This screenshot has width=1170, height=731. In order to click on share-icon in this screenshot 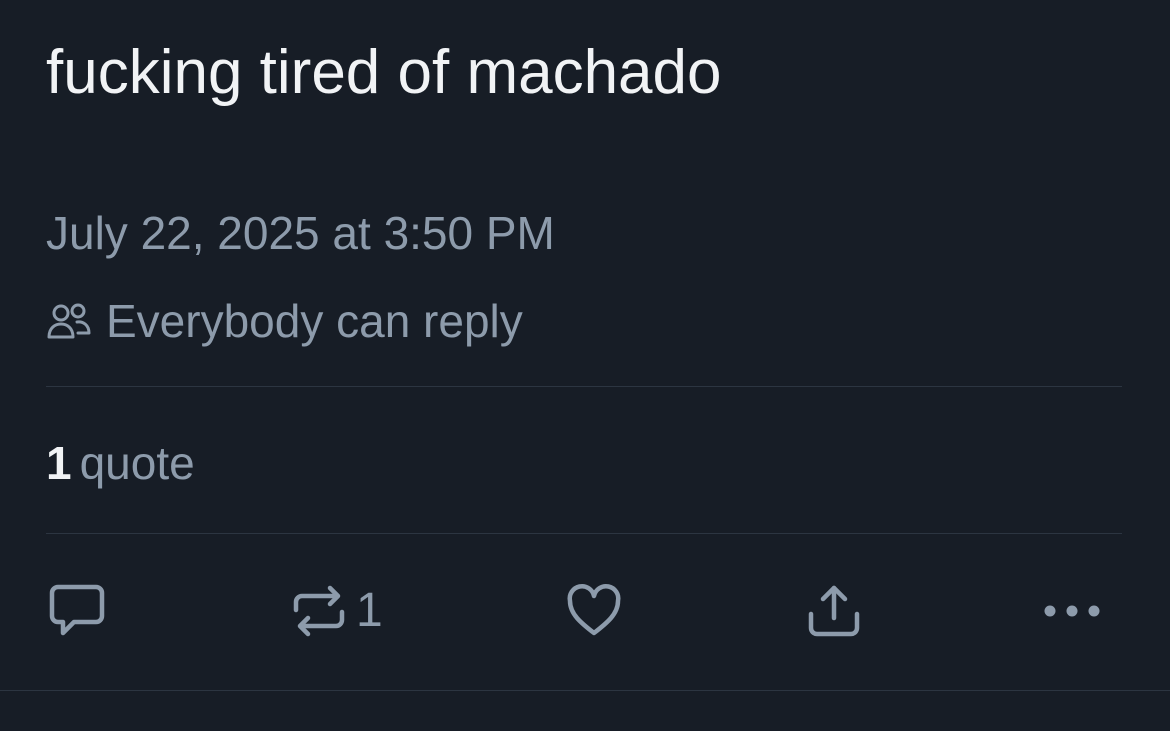, I will do `click(834, 611)`.